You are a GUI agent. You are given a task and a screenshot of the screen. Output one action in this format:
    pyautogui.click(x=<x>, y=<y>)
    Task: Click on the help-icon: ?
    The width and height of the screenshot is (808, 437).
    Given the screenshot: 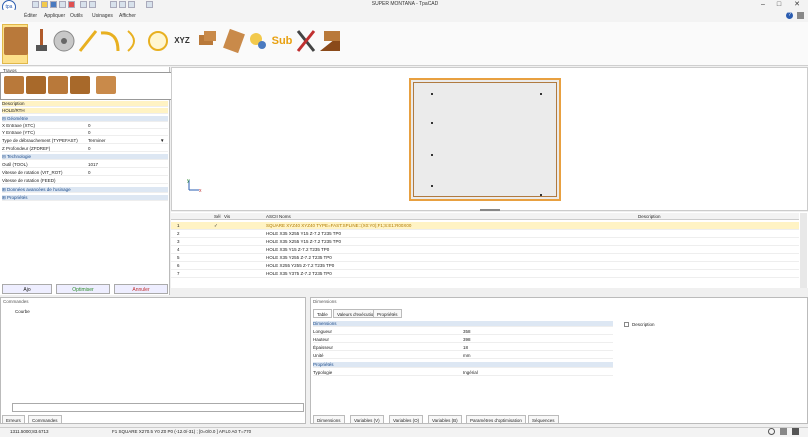 What is the action you would take?
    pyautogui.click(x=789, y=15)
    